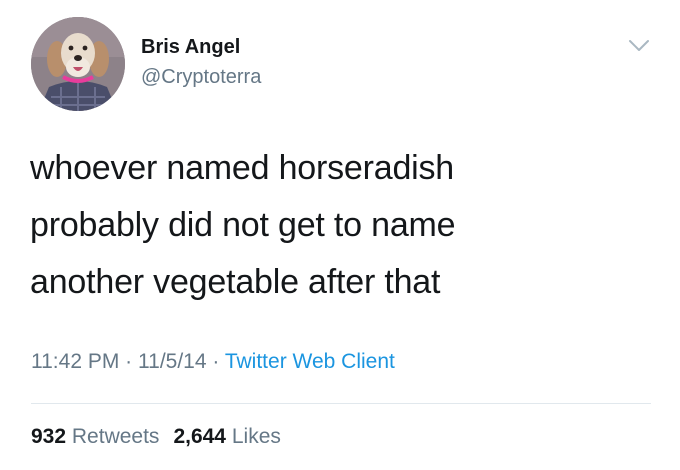 Image resolution: width=680 pixels, height=470 pixels. I want to click on tweet-metadata: 11:42 PM · 11/5/14 · Twitter Web Client, so click(213, 362).